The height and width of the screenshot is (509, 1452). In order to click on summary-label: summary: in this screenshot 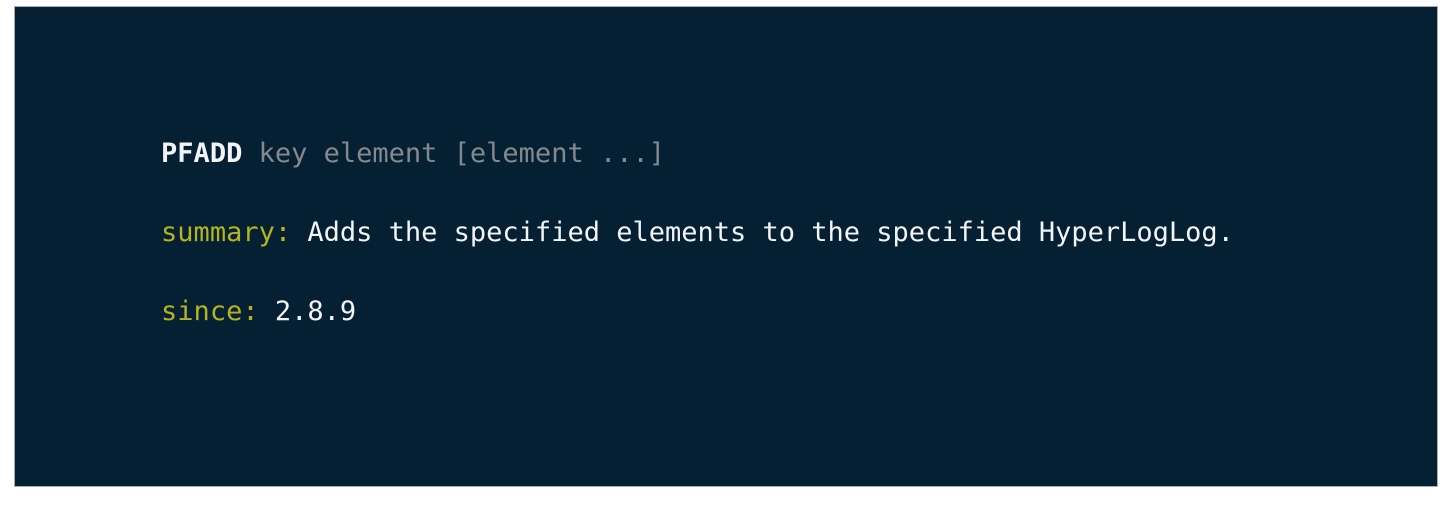, I will do `click(226, 232)`.